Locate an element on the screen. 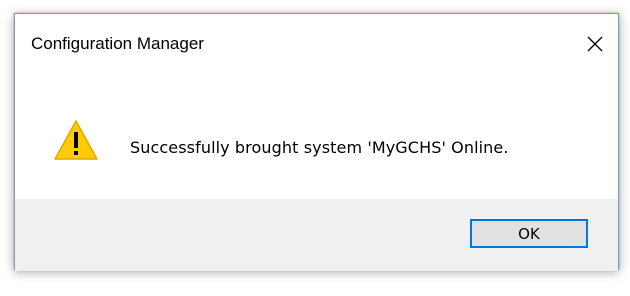 This screenshot has width=630, height=296. close-icon is located at coordinates (595, 44).